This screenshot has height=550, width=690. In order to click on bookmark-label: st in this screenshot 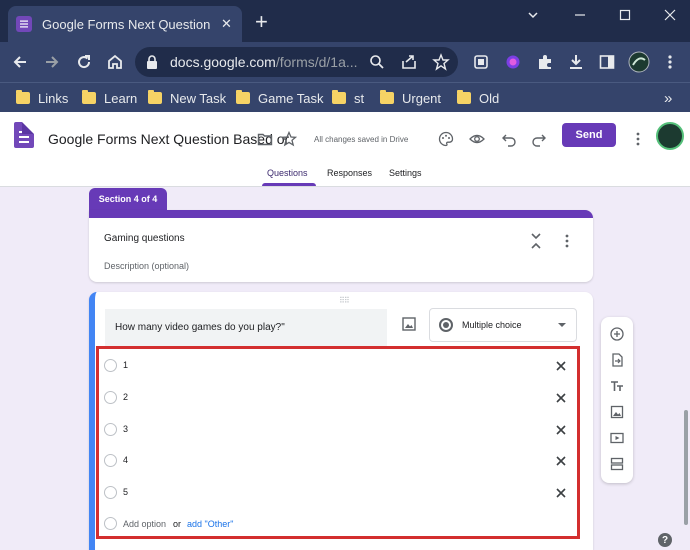, I will do `click(359, 98)`.